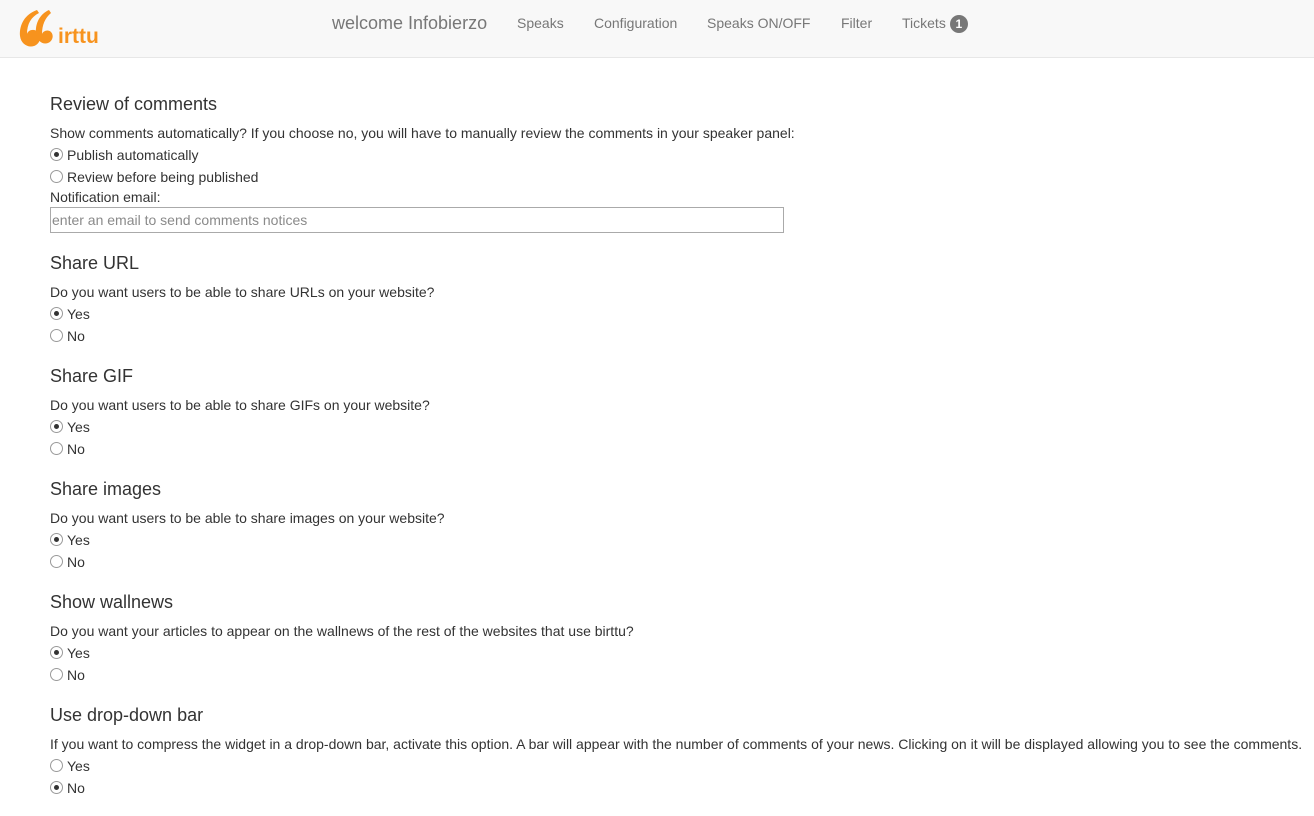 The height and width of the screenshot is (816, 1314). What do you see at coordinates (758, 23) in the screenshot?
I see `nav-speaks-on-off: Speaks ON/OFF` at bounding box center [758, 23].